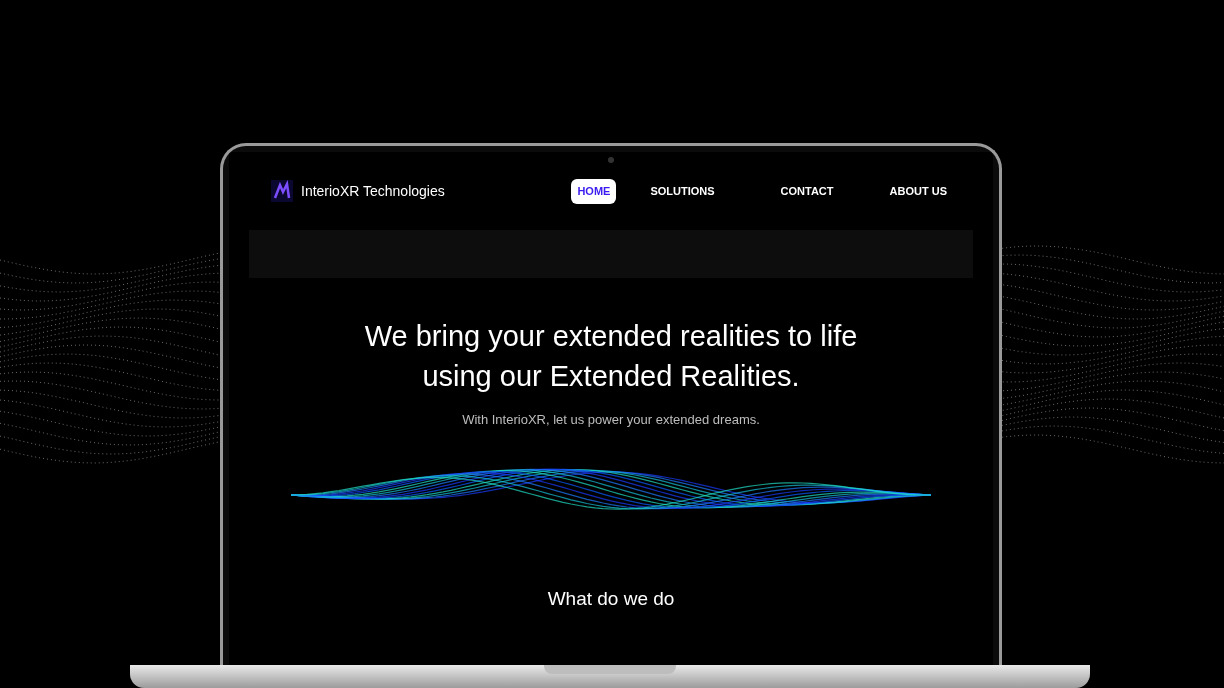 The width and height of the screenshot is (1224, 688). I want to click on nav-link: ABOUT US, so click(918, 191).